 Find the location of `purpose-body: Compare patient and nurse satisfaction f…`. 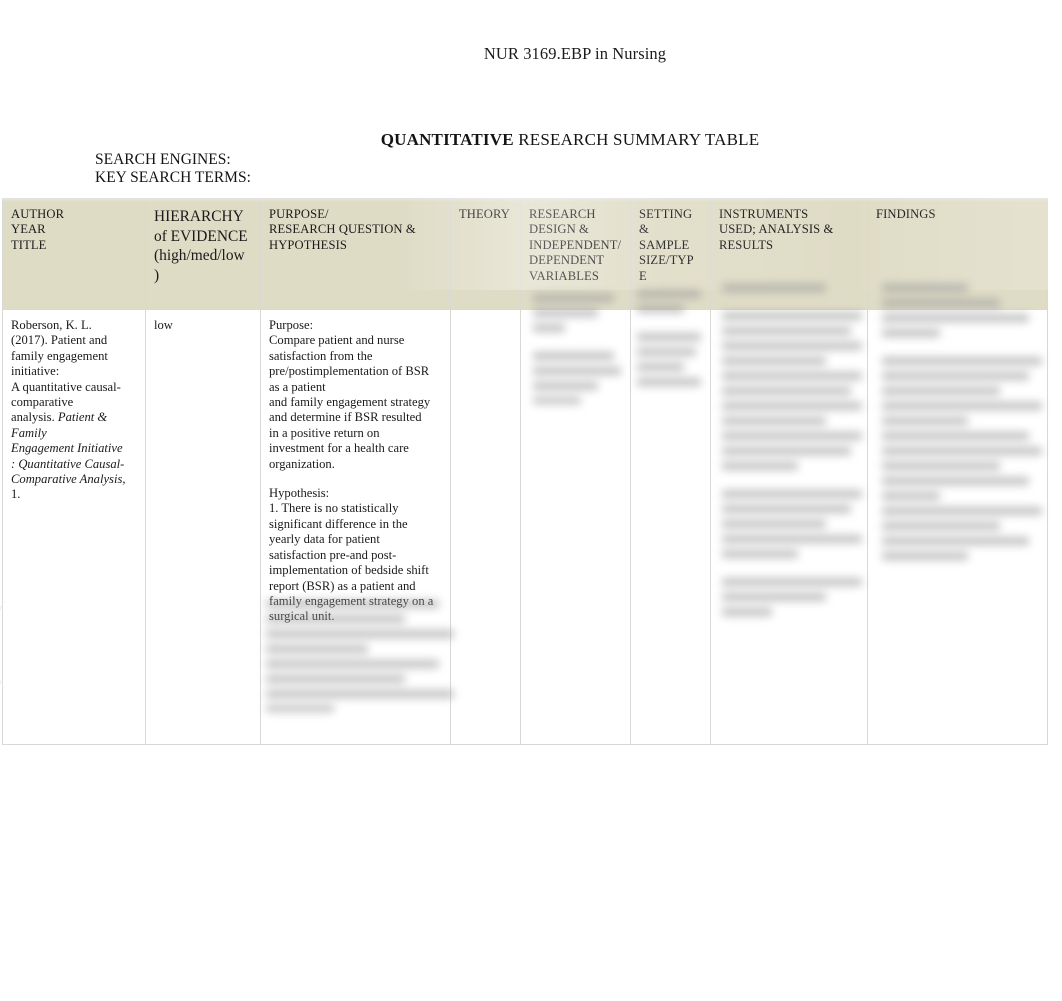

purpose-body: Compare patient and nurse satisfaction f… is located at coordinates (350, 402).